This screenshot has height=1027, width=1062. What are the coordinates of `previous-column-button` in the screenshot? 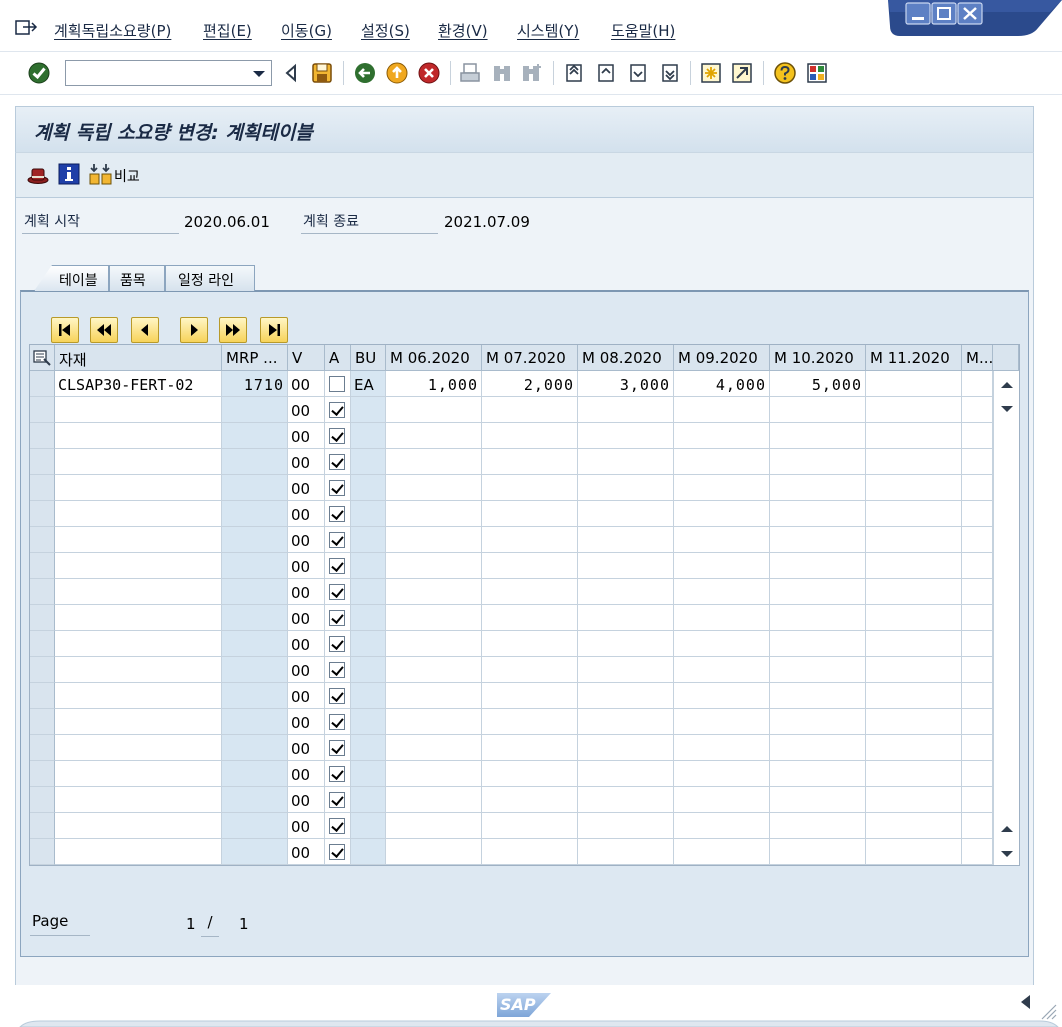 It's located at (145, 330).